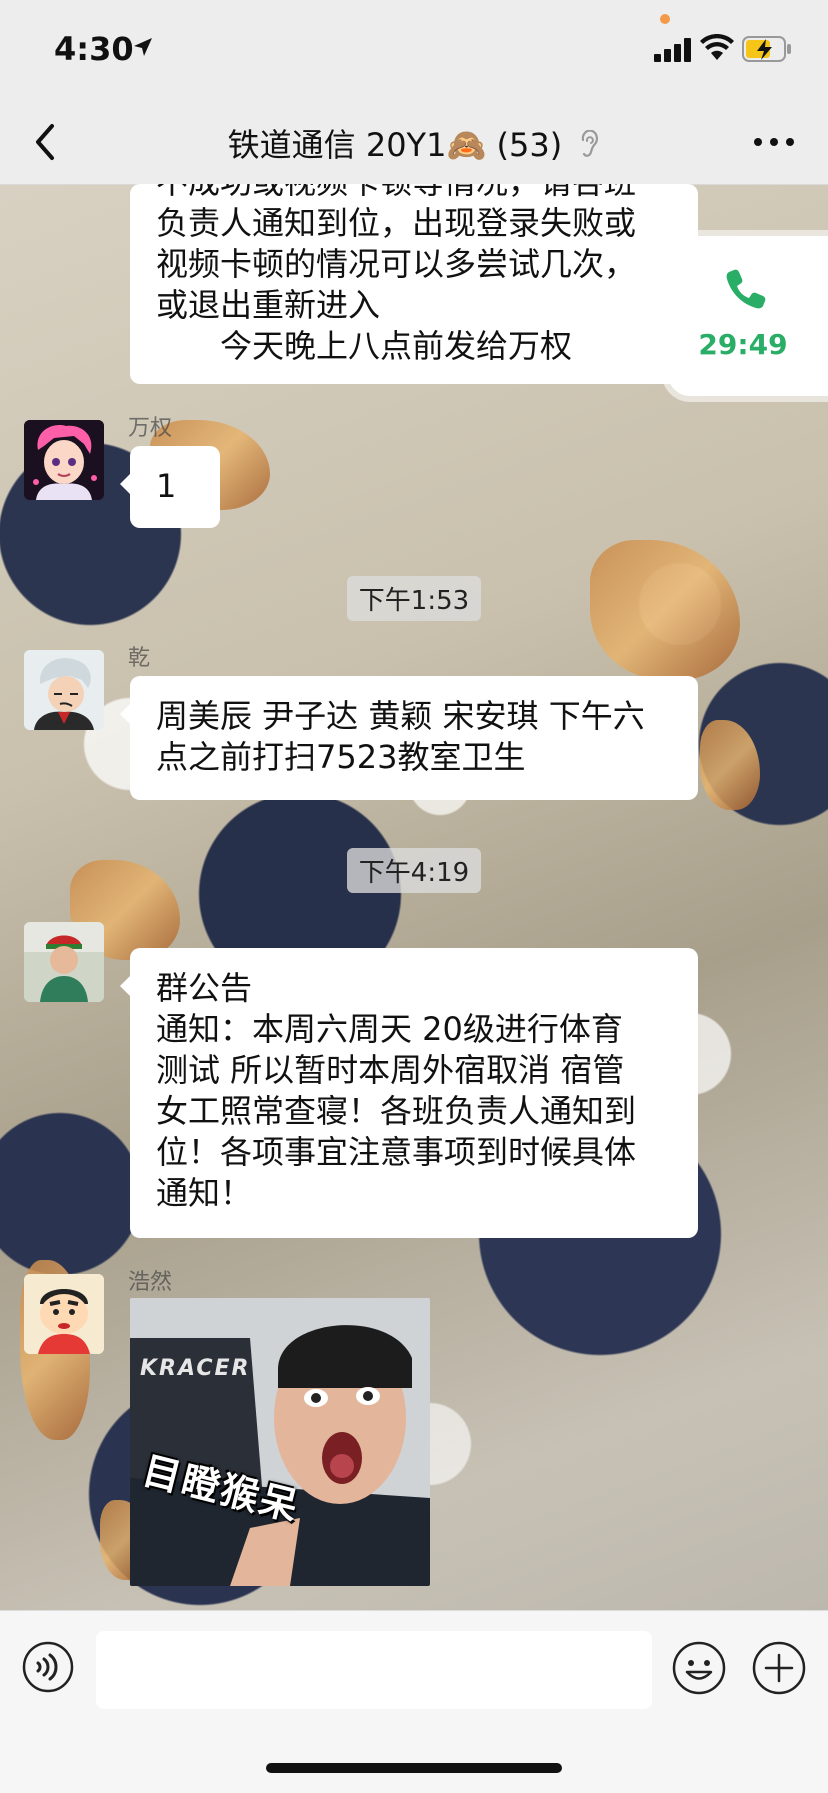 The width and height of the screenshot is (828, 1793). Describe the element at coordinates (717, 47) in the screenshot. I see `wifi-icon` at that location.